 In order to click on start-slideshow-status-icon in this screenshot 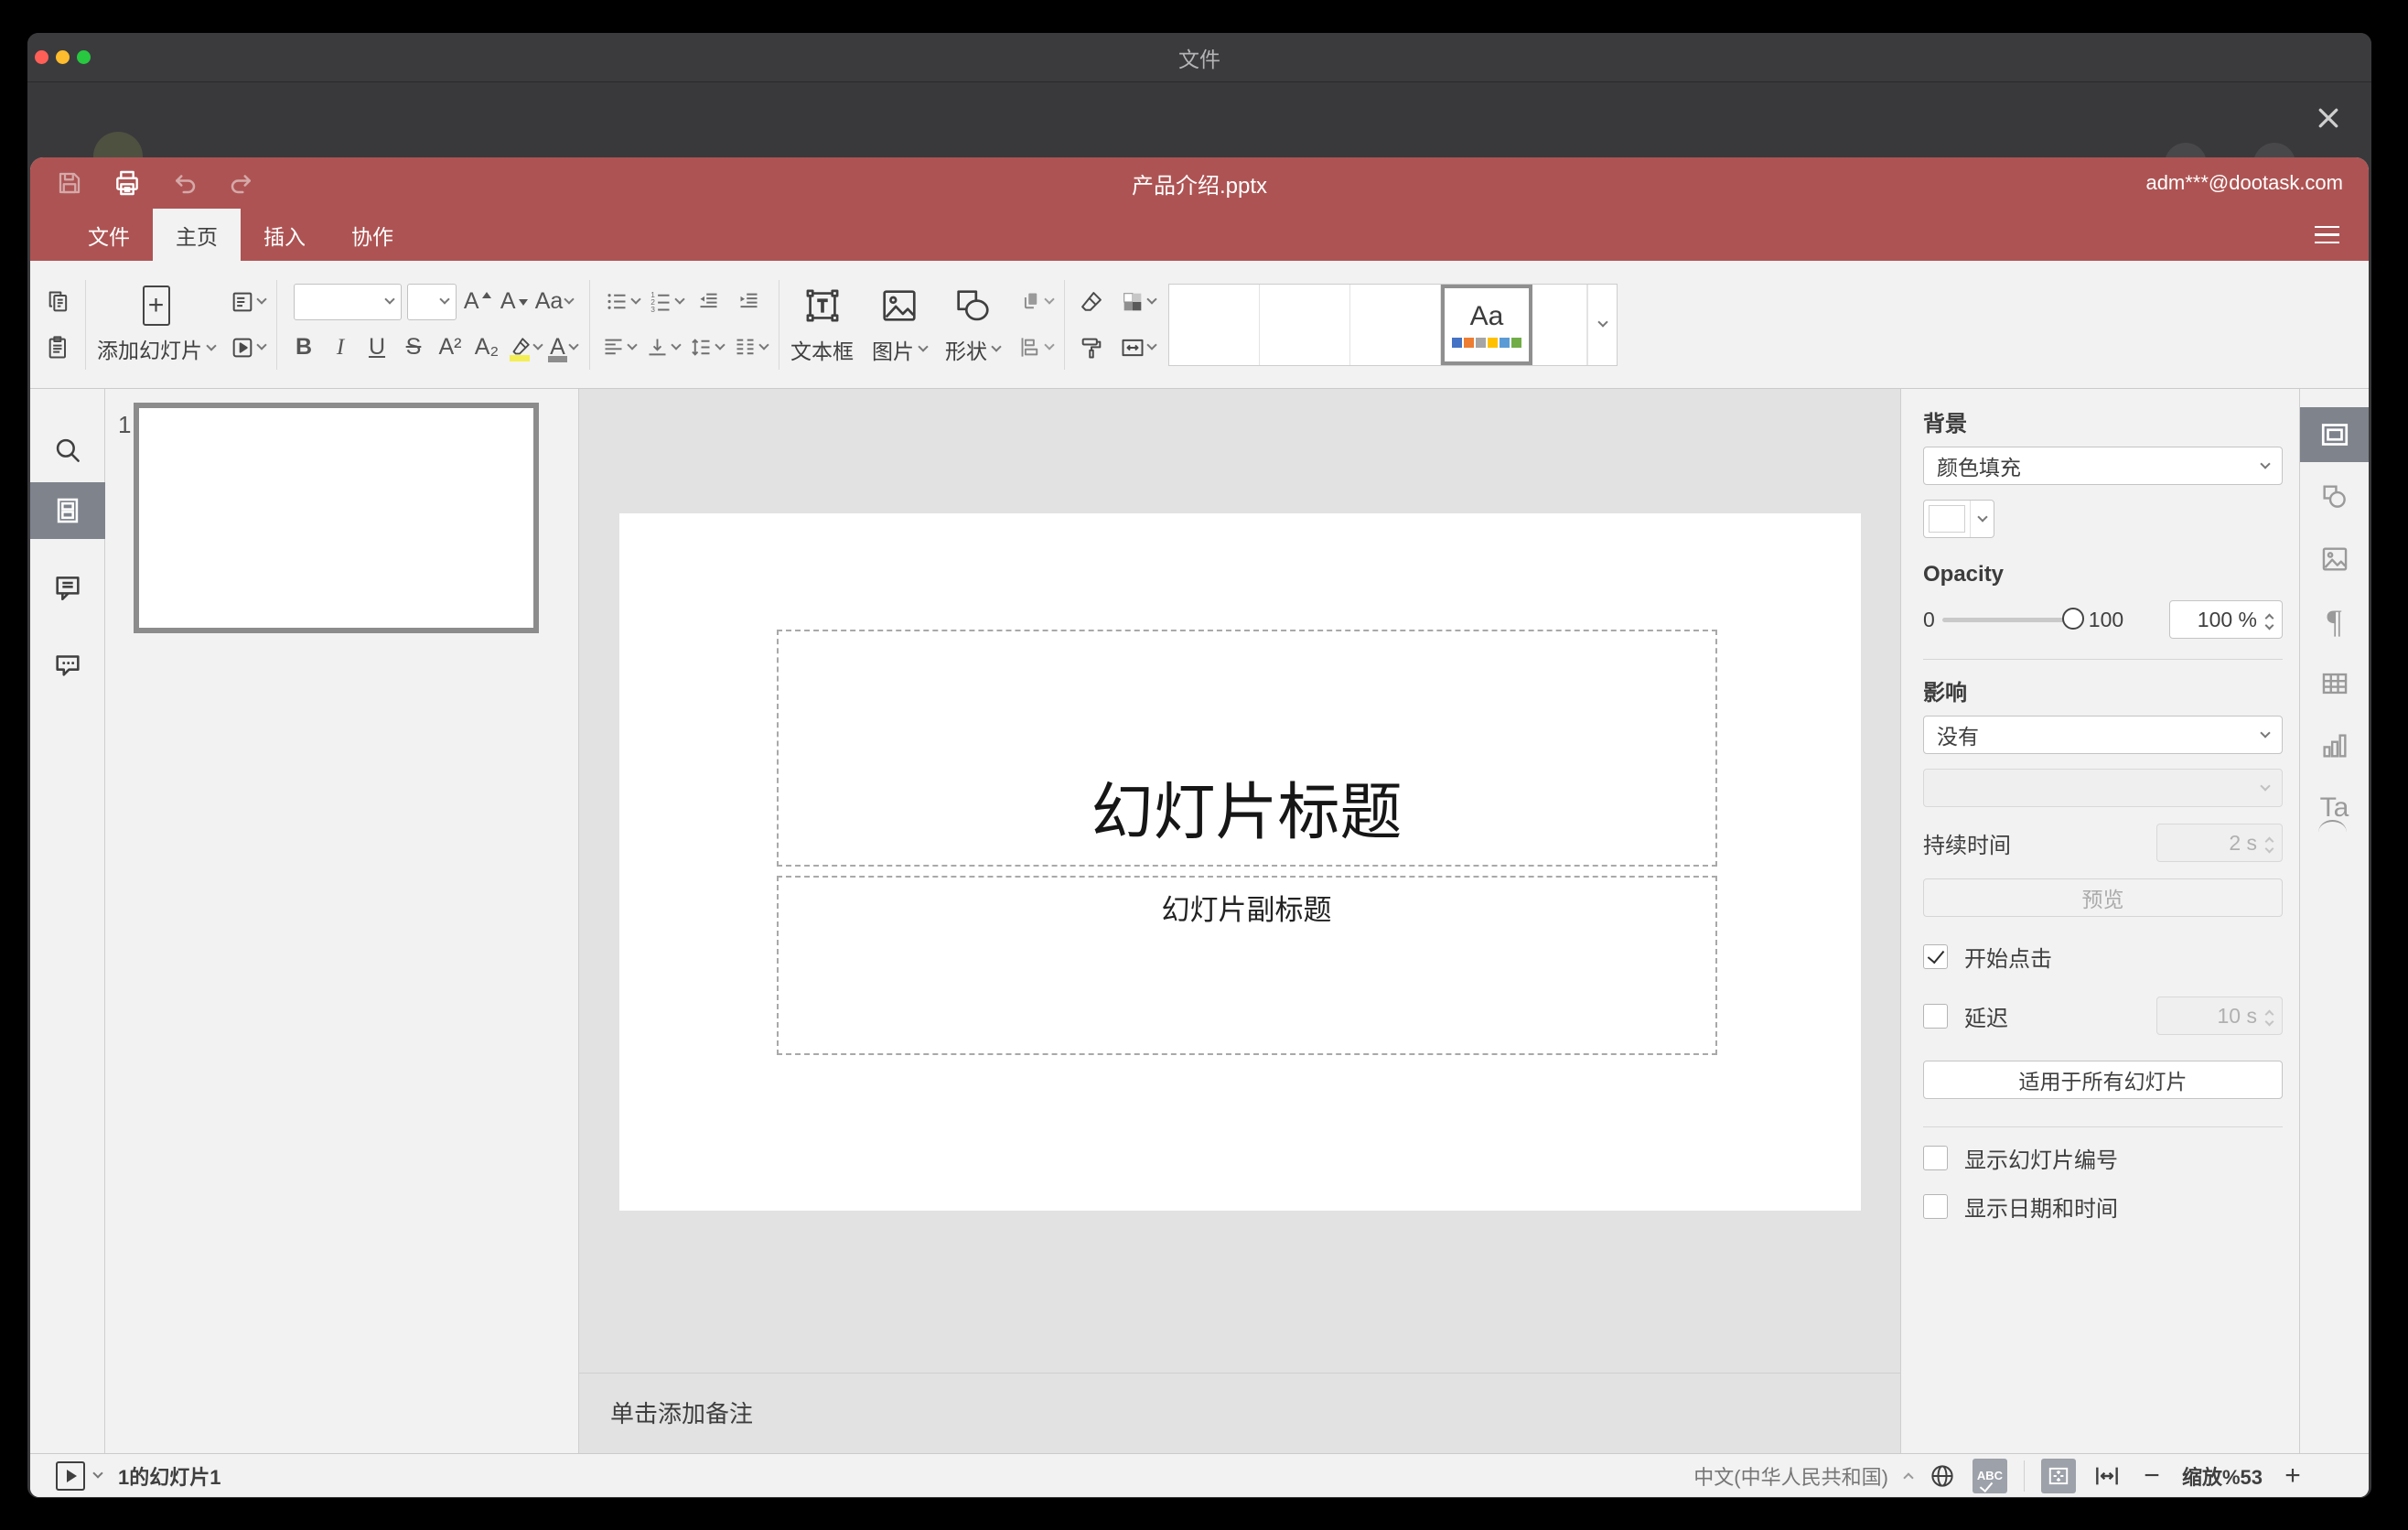, I will do `click(70, 1475)`.